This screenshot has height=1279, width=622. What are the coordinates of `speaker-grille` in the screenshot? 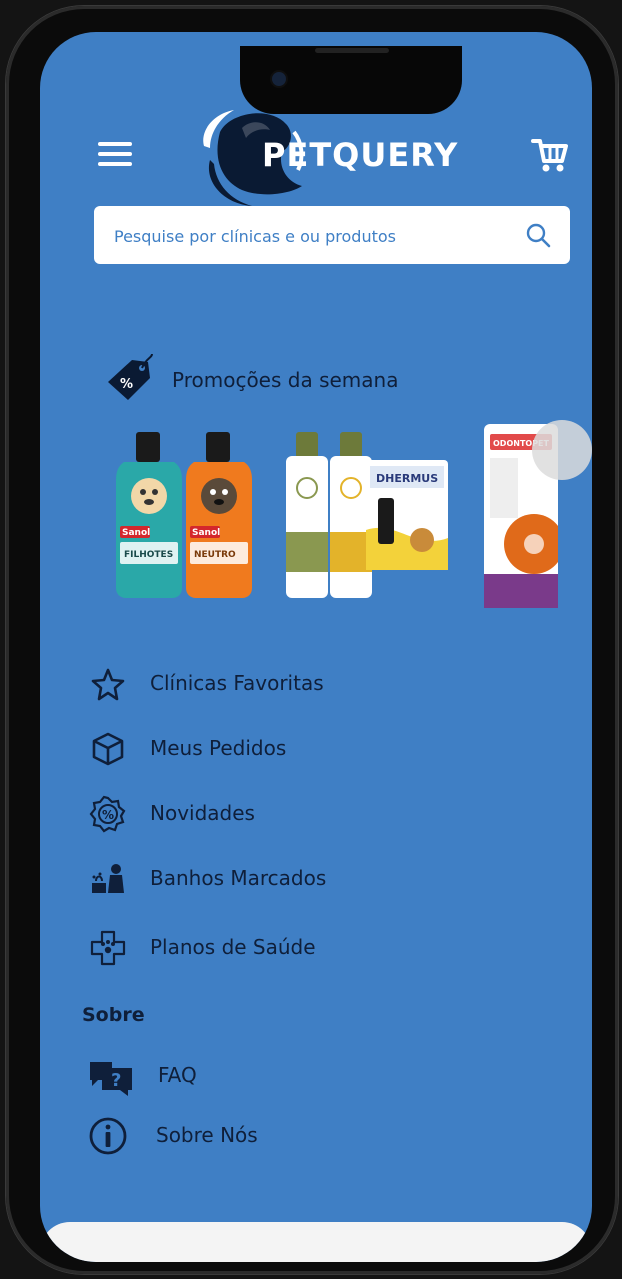 It's located at (352, 50).